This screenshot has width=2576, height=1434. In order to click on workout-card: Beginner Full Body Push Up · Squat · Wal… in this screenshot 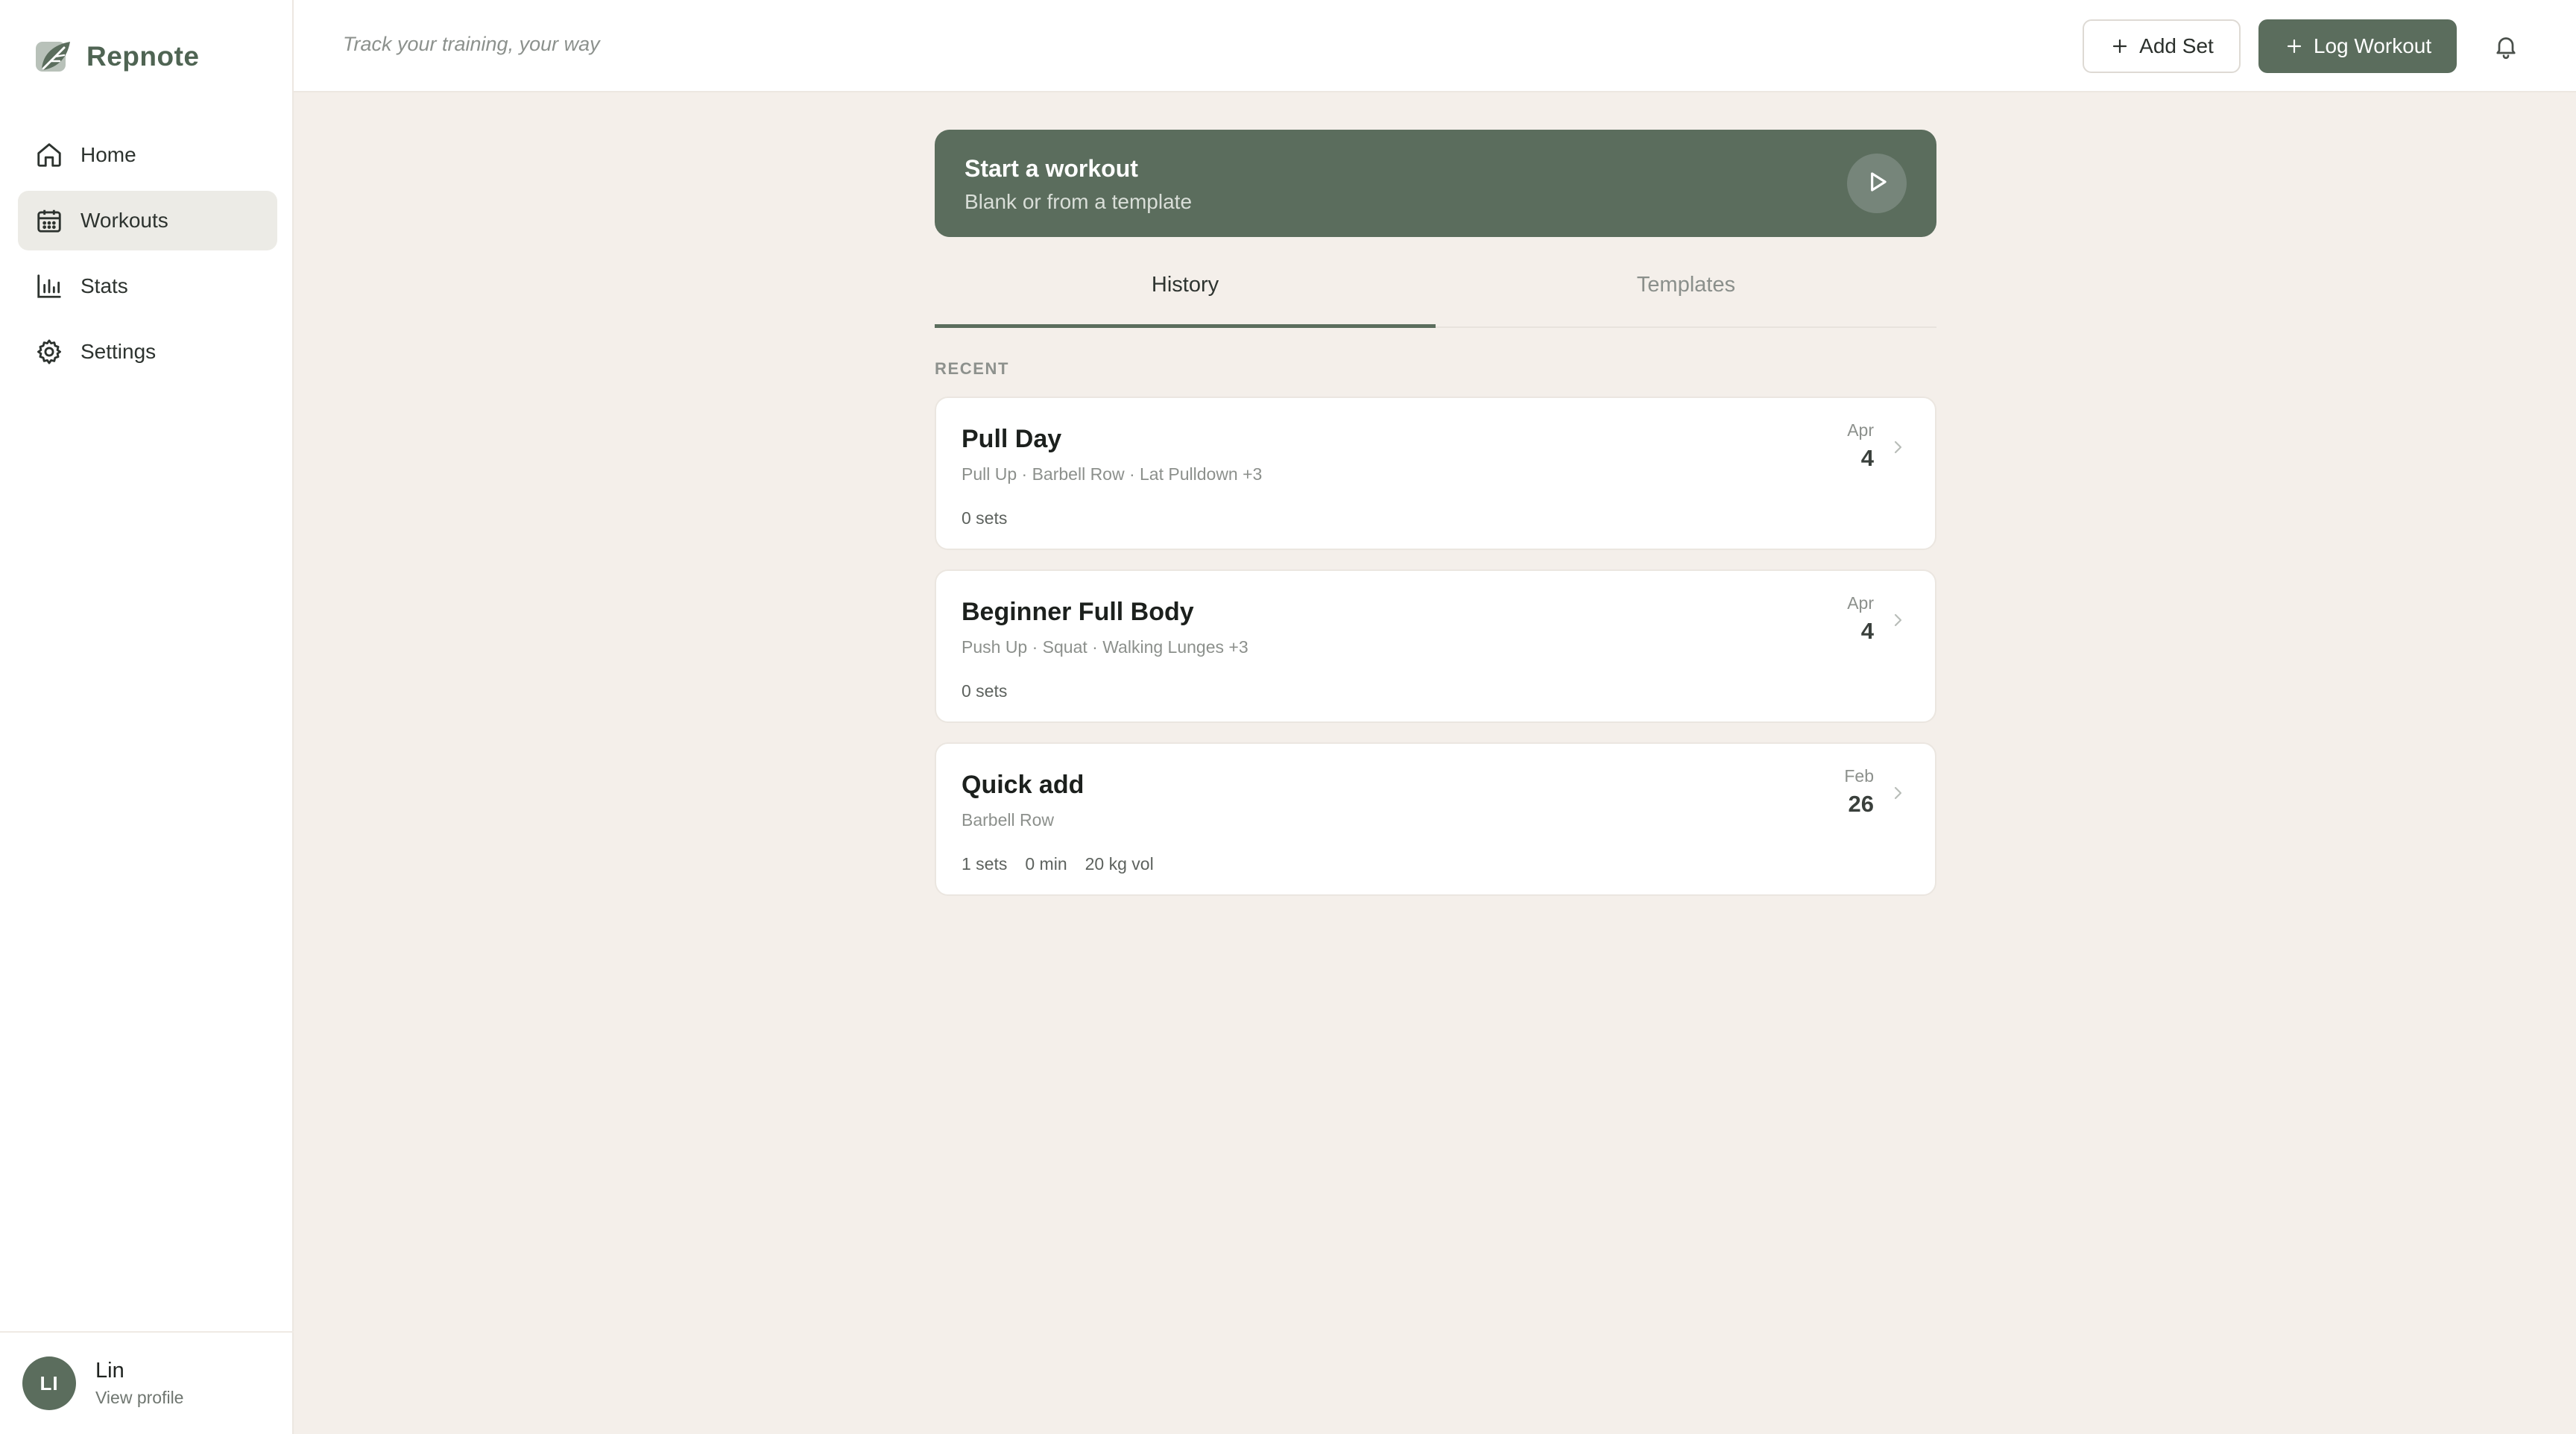, I will do `click(1435, 646)`.